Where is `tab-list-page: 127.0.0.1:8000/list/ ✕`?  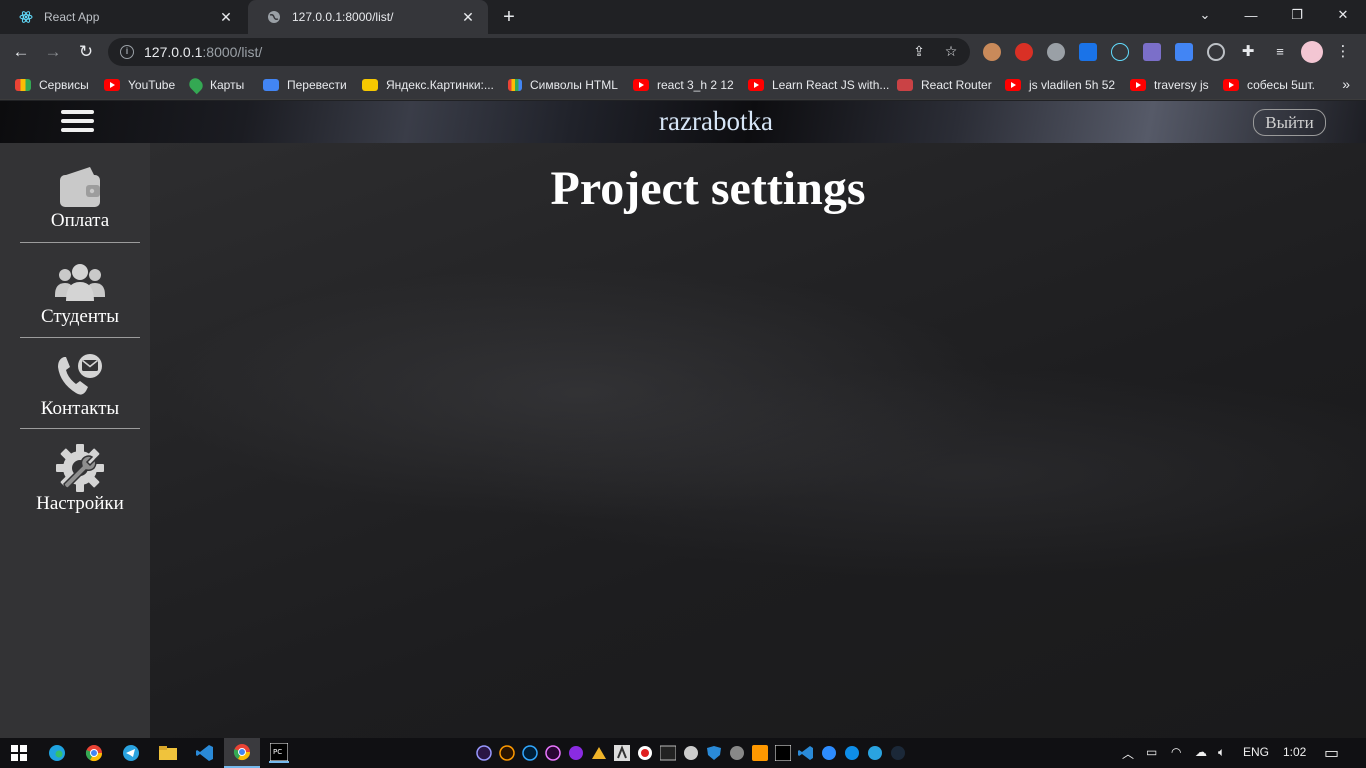 tab-list-page: 127.0.0.1:8000/list/ ✕ is located at coordinates (368, 17).